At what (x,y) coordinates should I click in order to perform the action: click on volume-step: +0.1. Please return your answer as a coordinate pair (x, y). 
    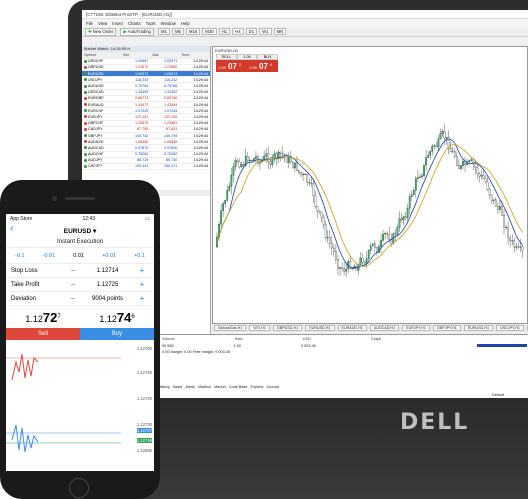
    Looking at the image, I should click on (139, 256).